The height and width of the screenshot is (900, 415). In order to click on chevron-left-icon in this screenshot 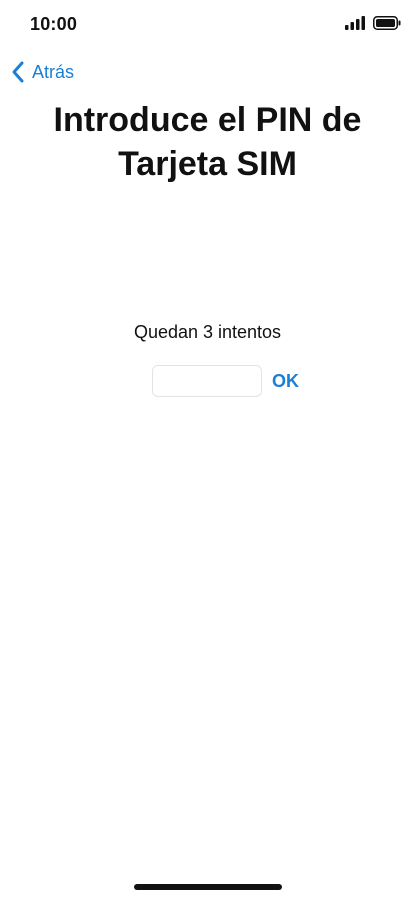, I will do `click(18, 72)`.